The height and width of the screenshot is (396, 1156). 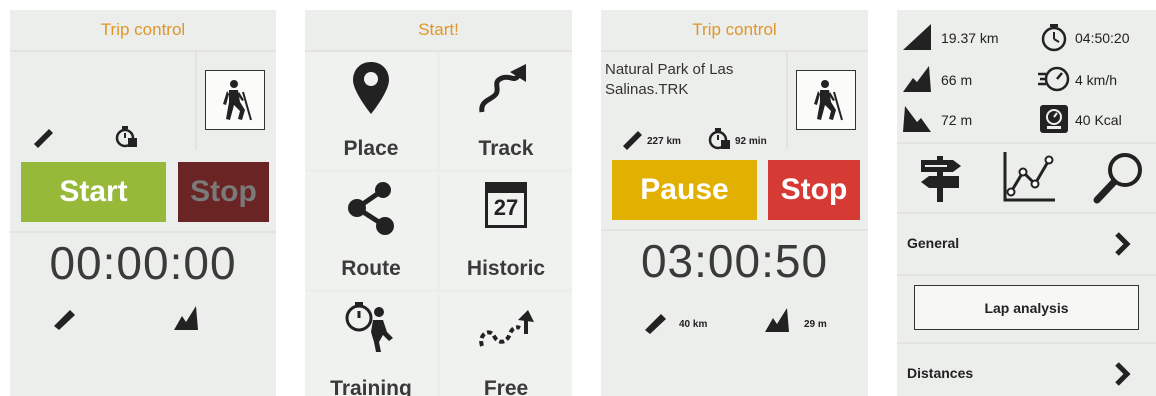 I want to click on start-button: Start, so click(x=93, y=192).